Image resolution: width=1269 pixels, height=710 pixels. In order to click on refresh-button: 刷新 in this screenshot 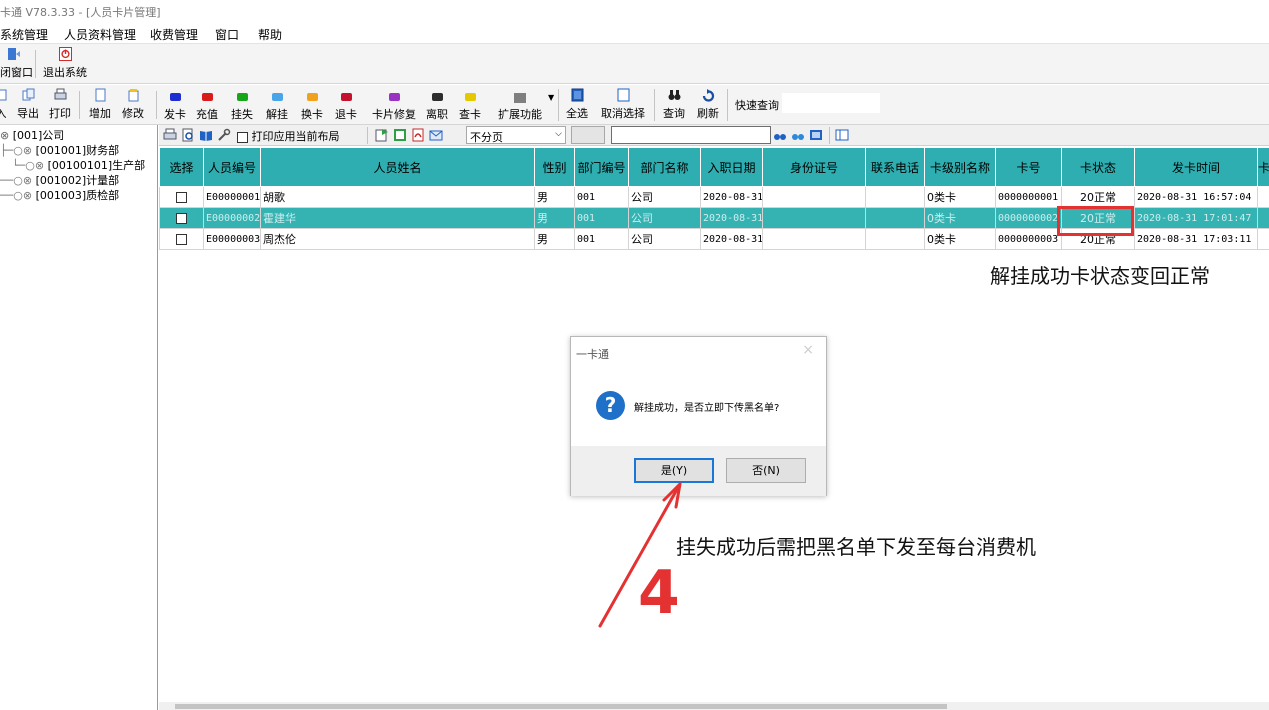, I will do `click(708, 105)`.